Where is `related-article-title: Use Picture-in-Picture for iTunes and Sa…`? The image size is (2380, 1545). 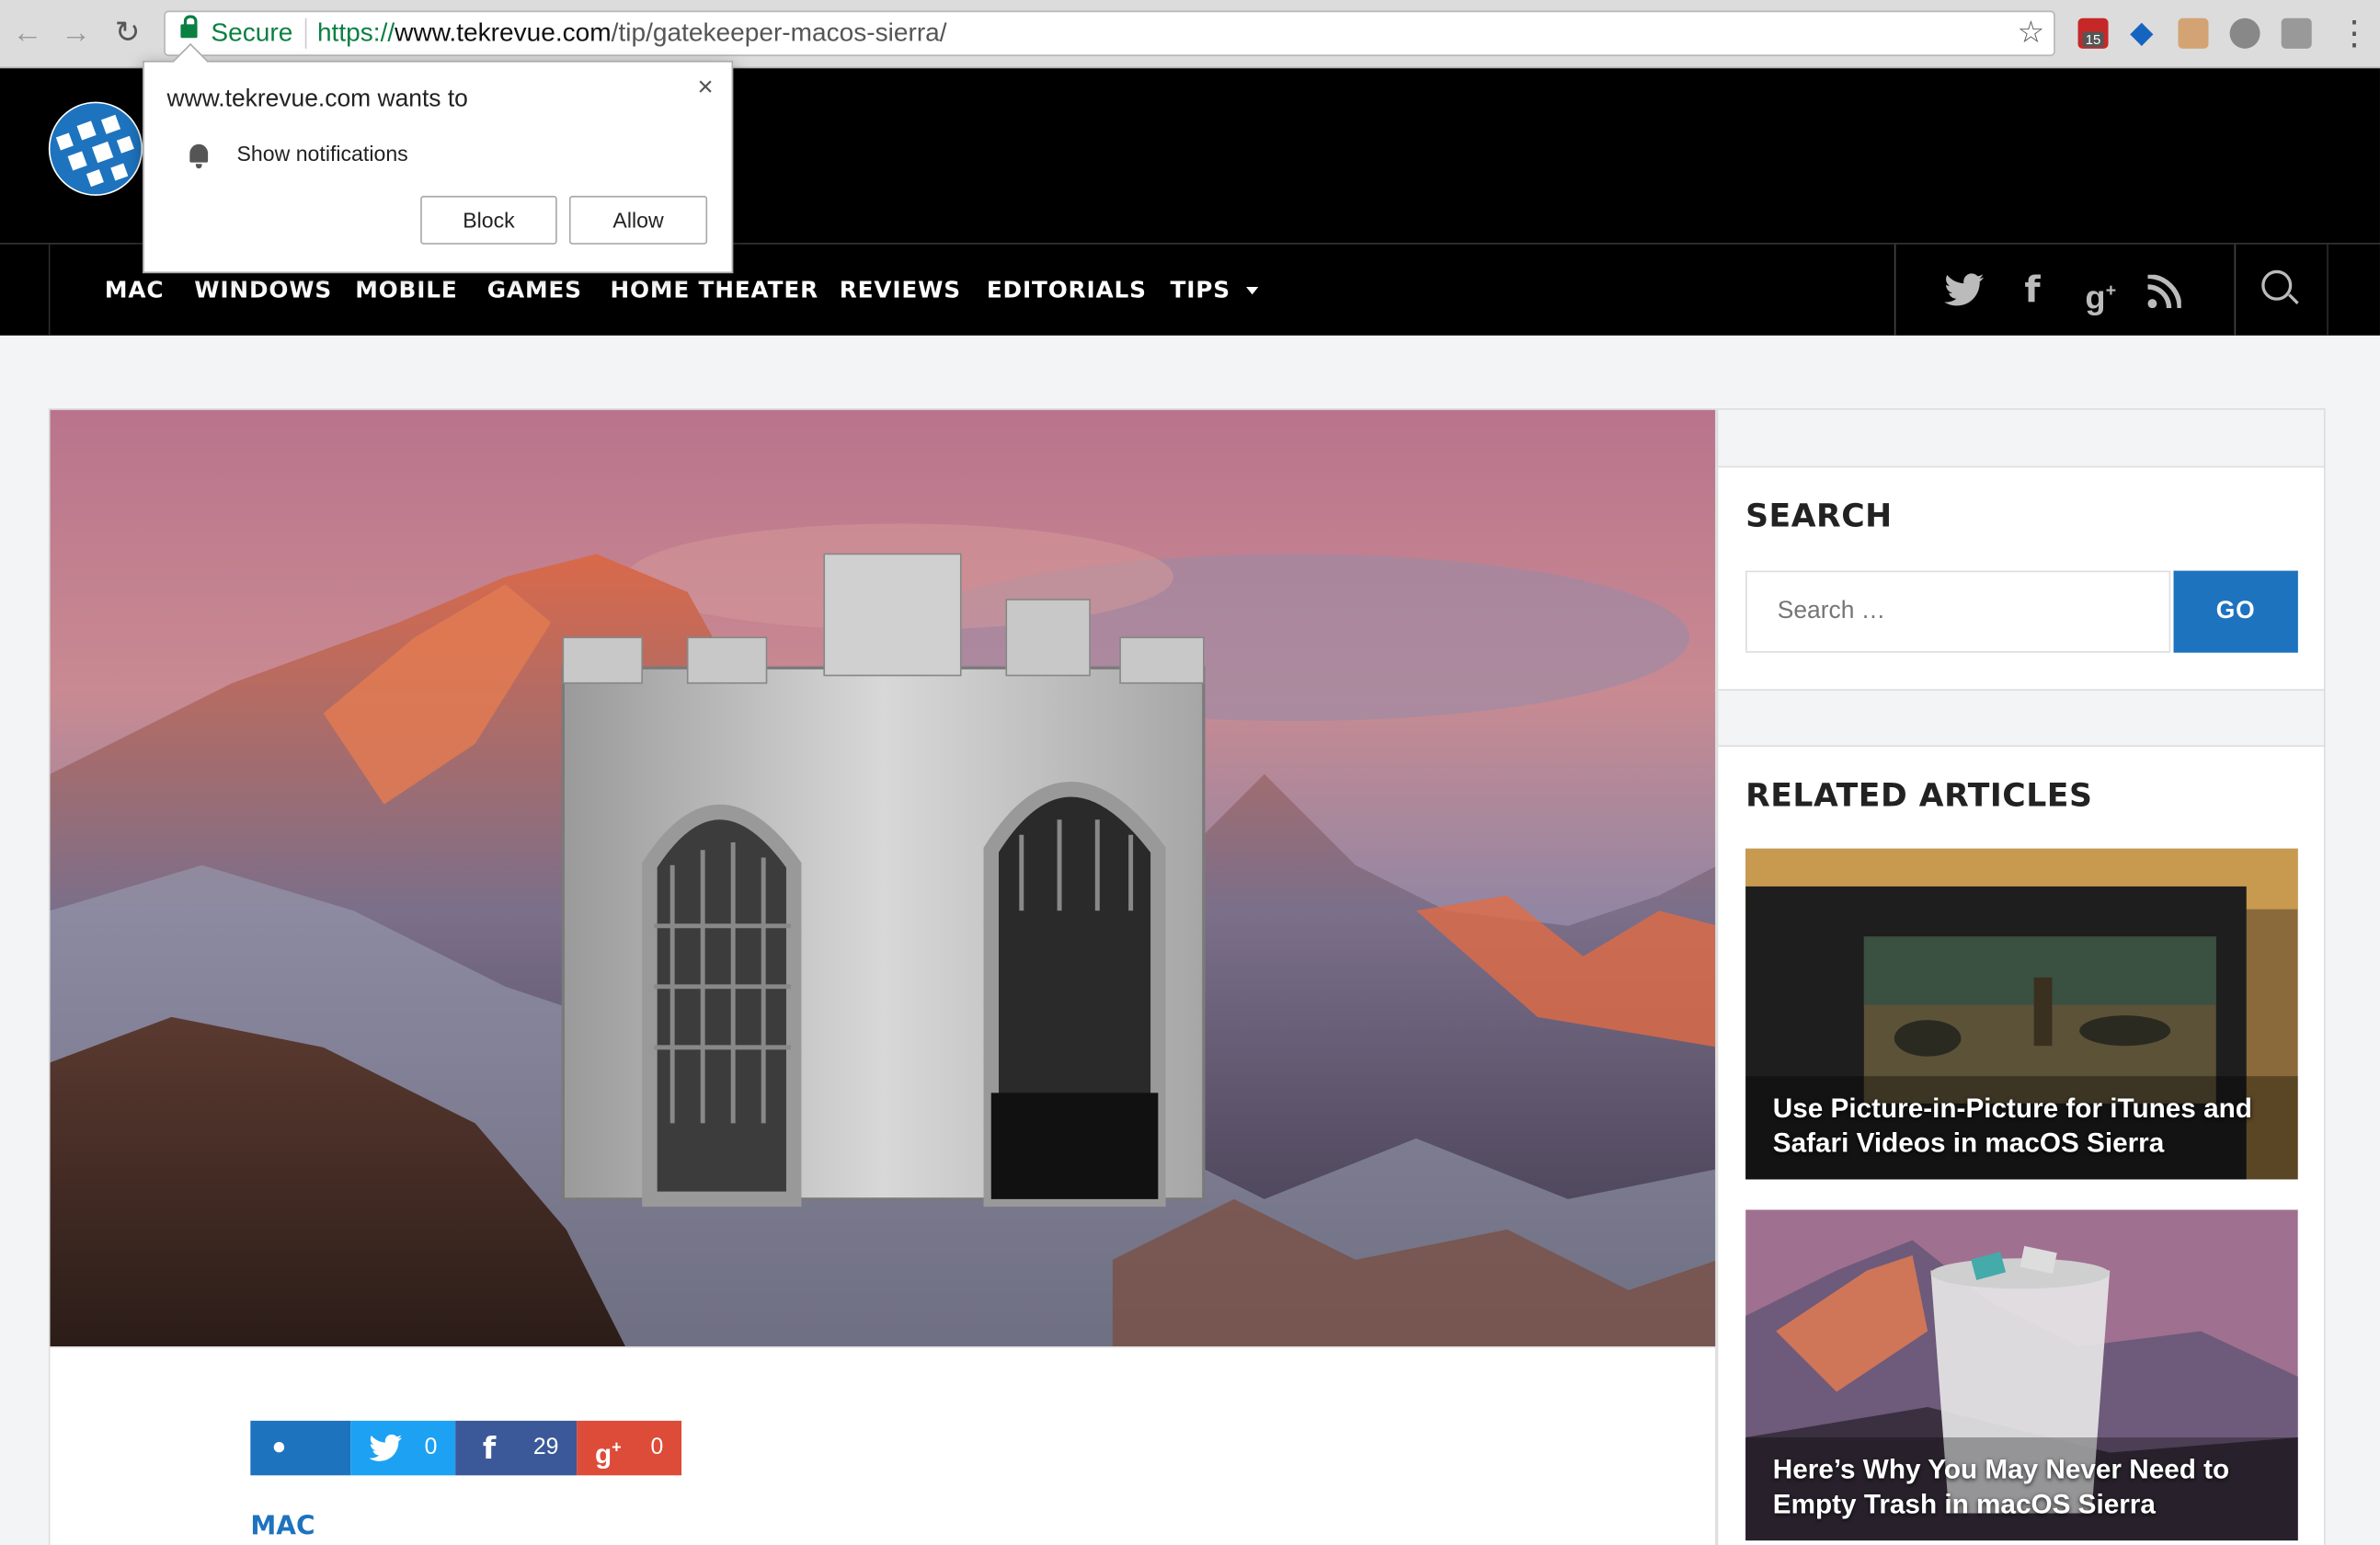
related-article-title: Use Picture-in-Picture for iTunes and Sa… is located at coordinates (2012, 1126).